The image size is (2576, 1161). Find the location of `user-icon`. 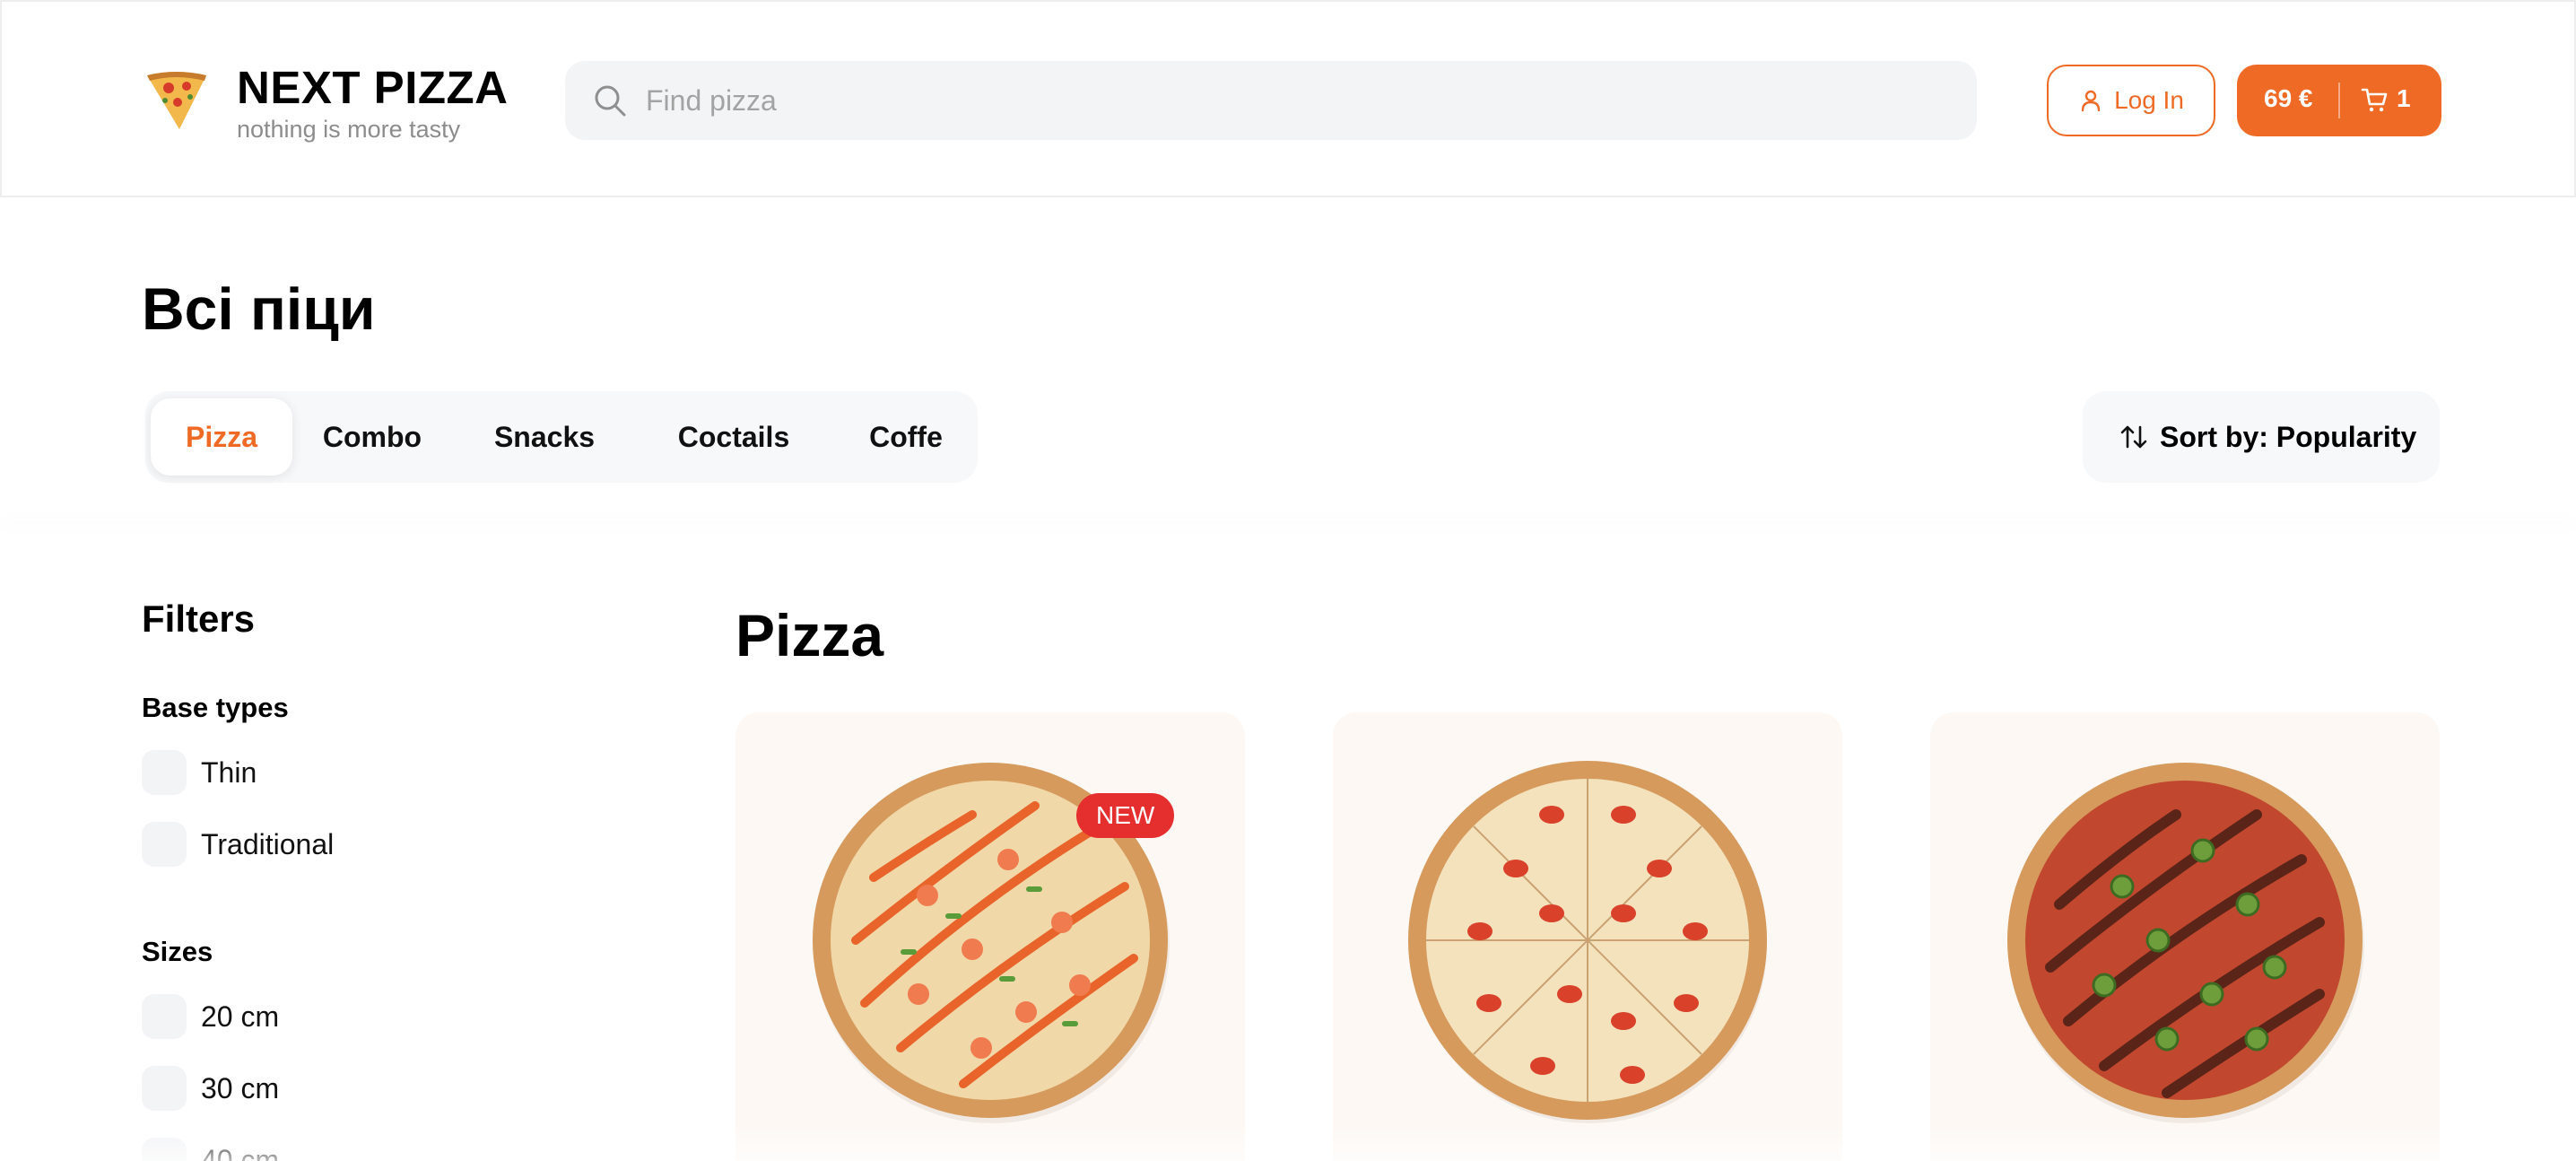

user-icon is located at coordinates (2091, 101).